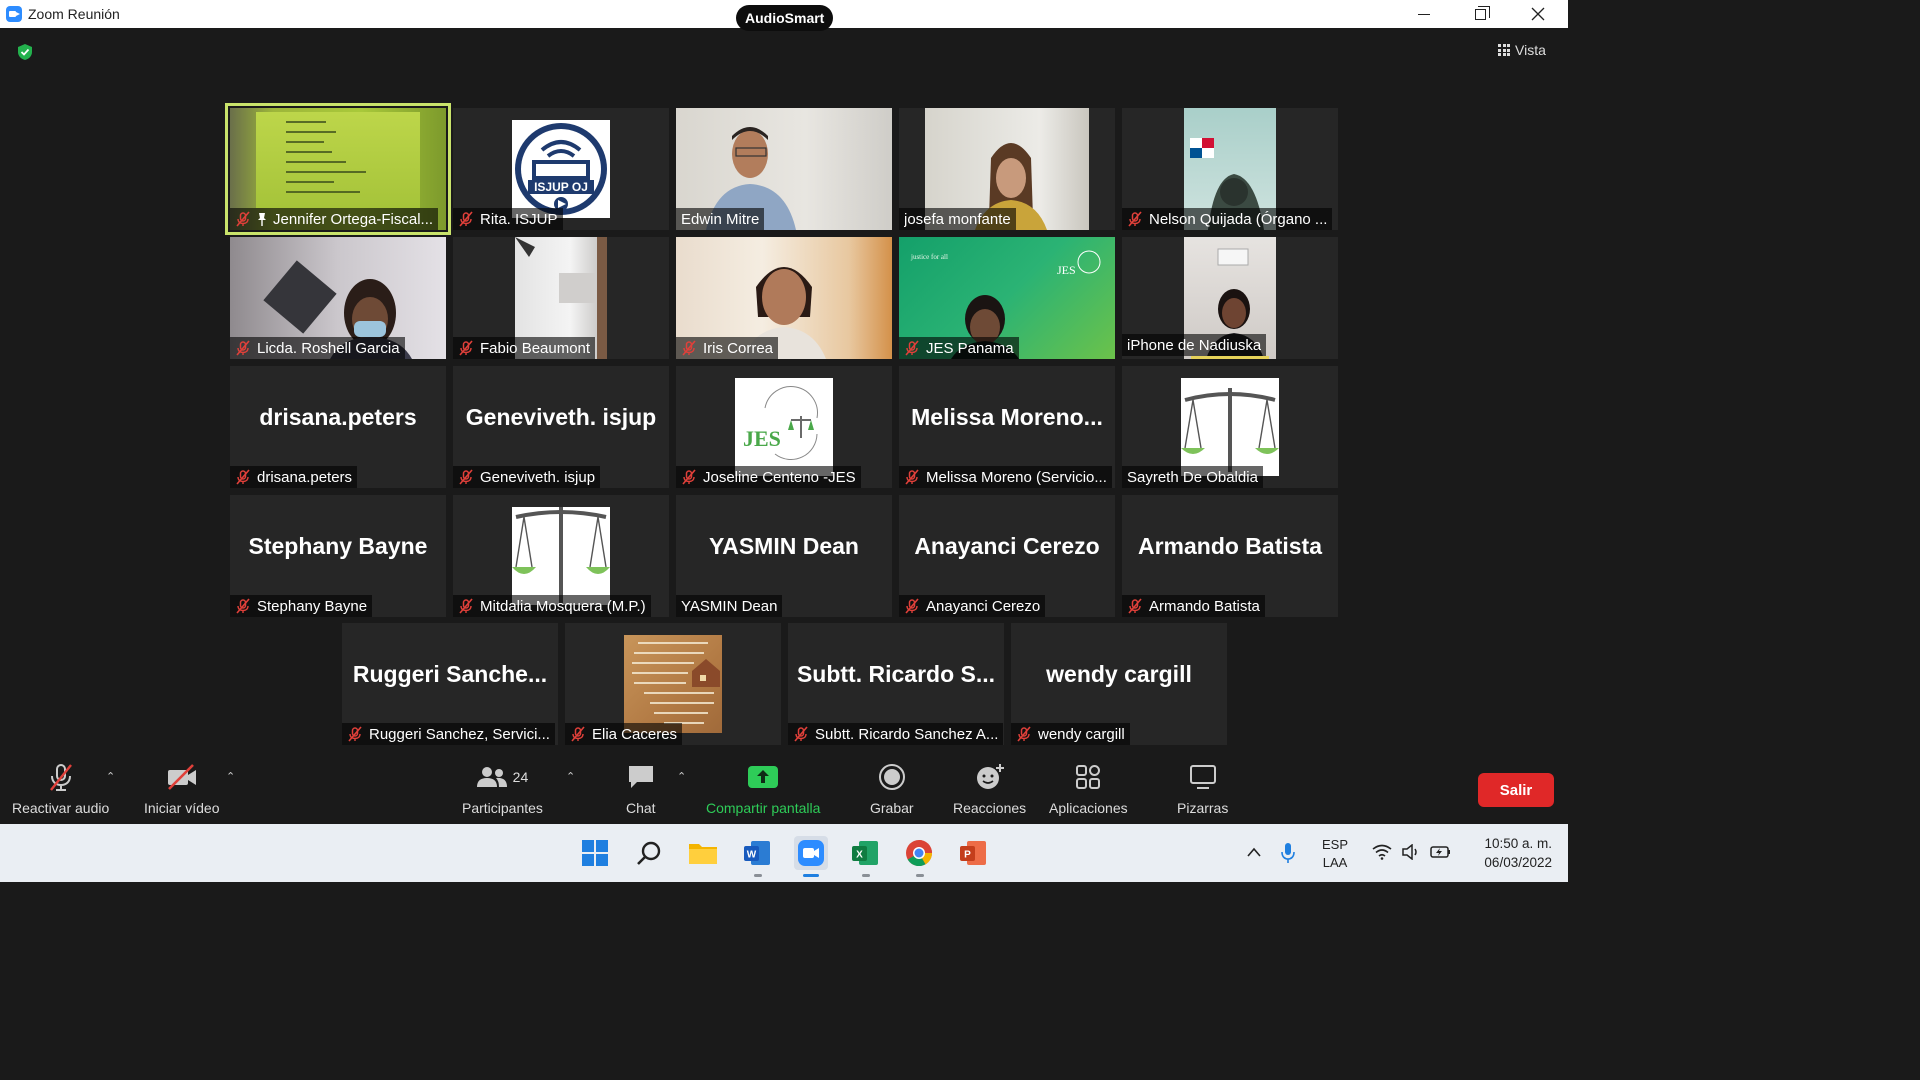 The height and width of the screenshot is (1080, 1920). Describe the element at coordinates (561, 169) in the screenshot. I see `video-tile: ISJUP OJ Rita. ISJUP` at that location.